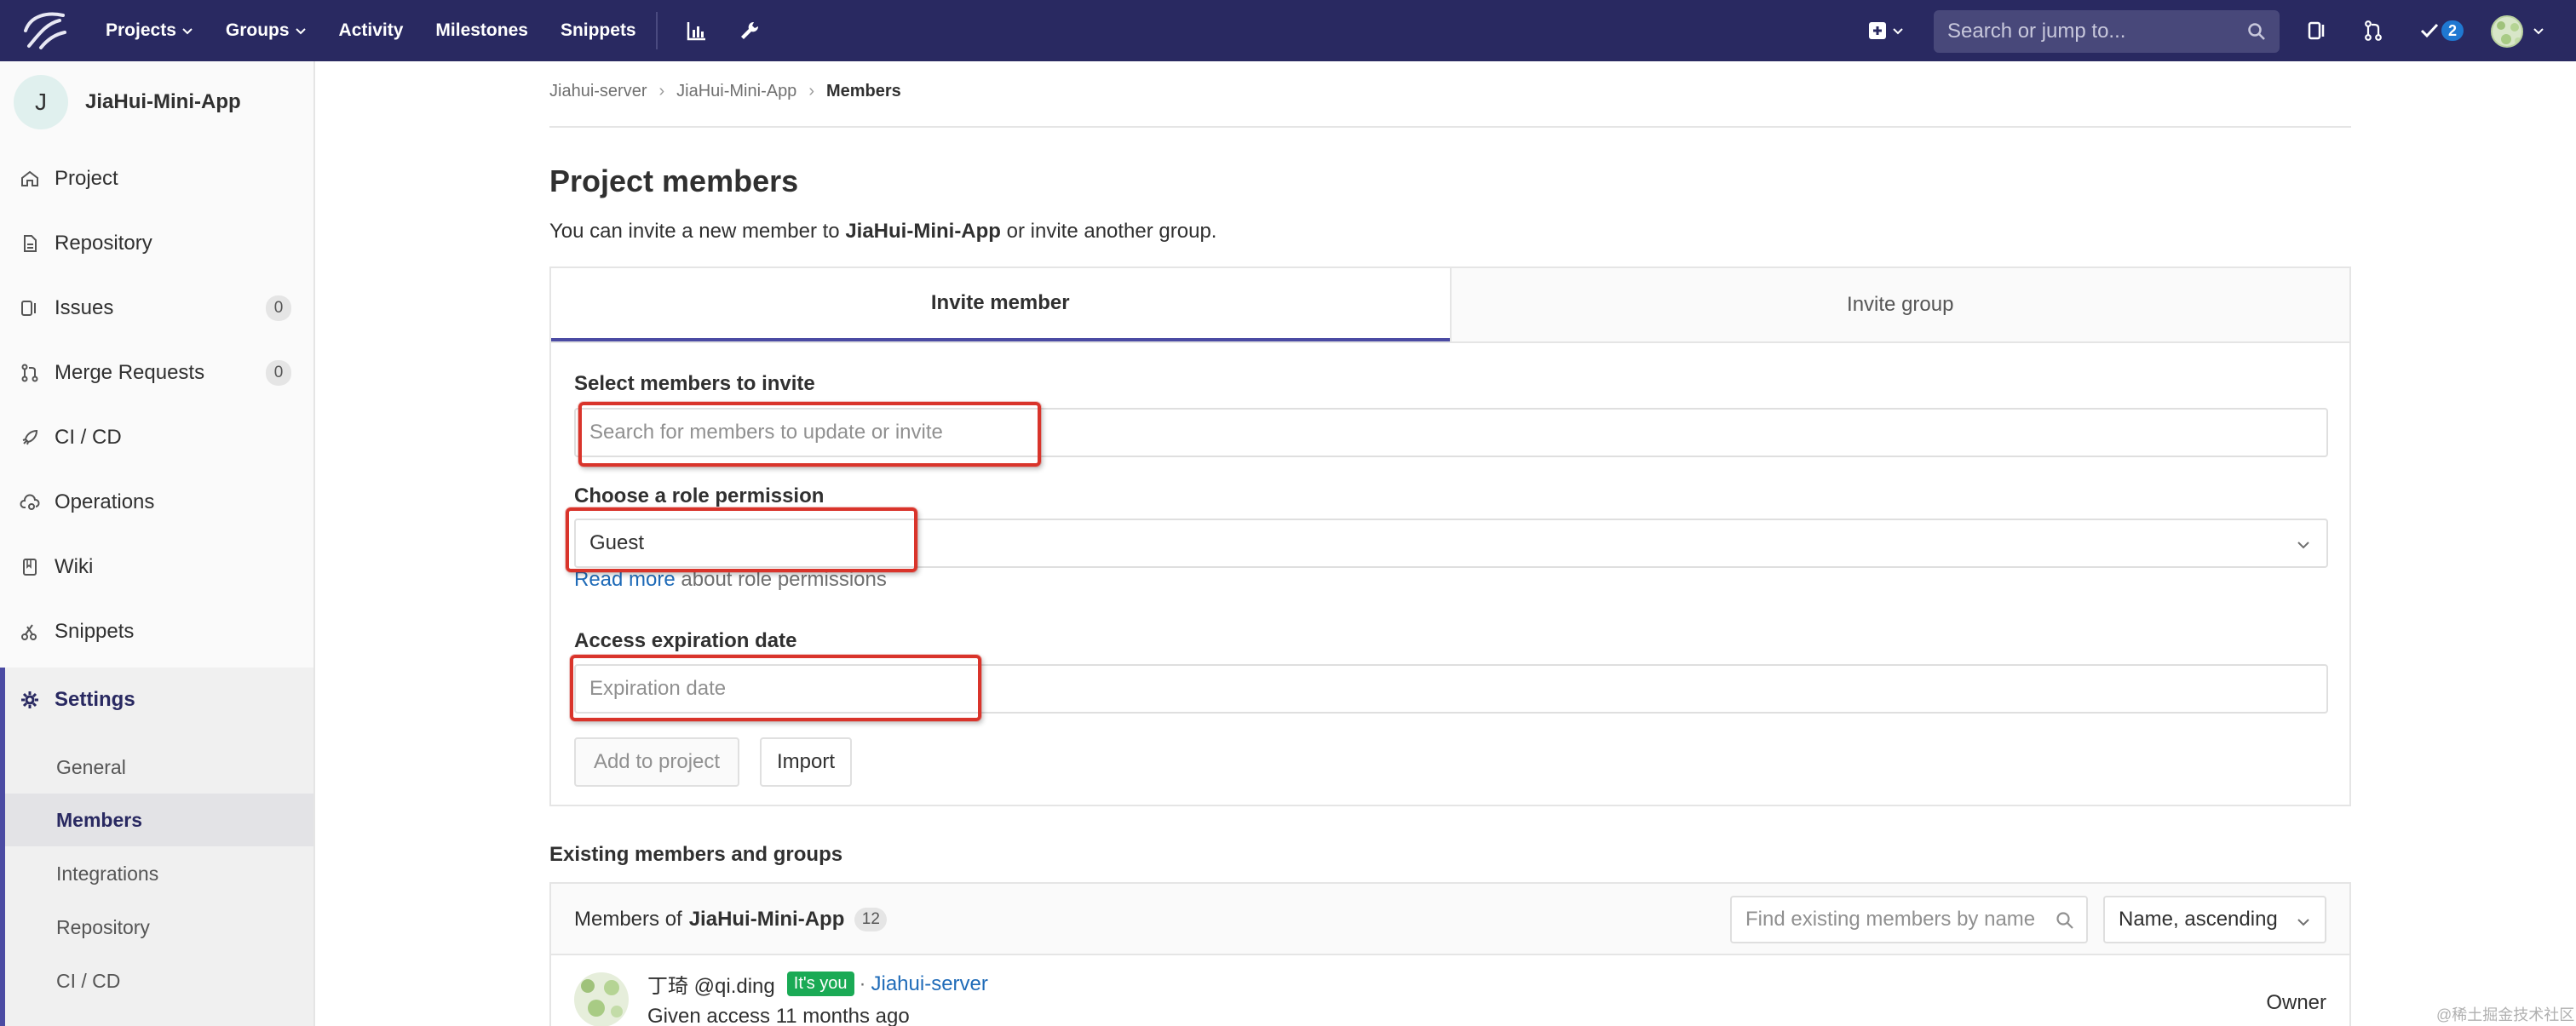 This screenshot has height=1026, width=2576. I want to click on nav-snippets: Snippets, so click(599, 30).